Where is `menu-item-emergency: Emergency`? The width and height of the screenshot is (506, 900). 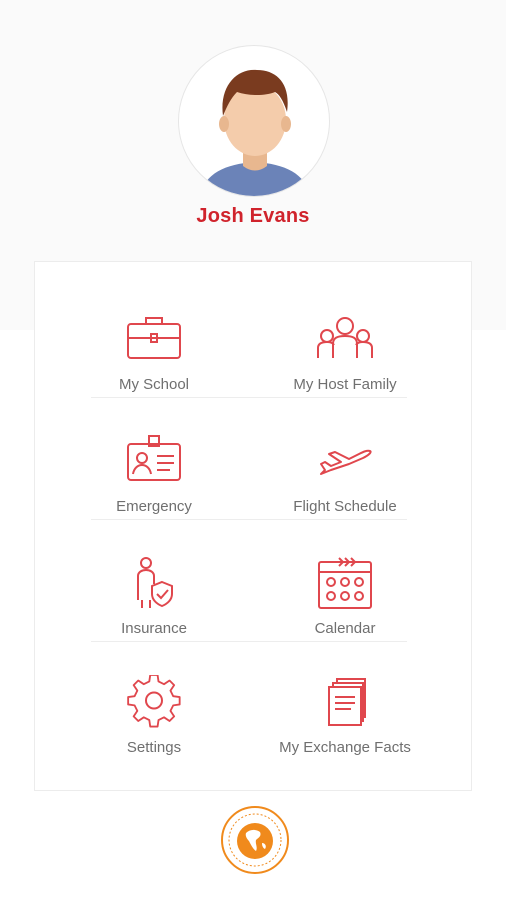
menu-item-emergency: Emergency is located at coordinates (154, 479).